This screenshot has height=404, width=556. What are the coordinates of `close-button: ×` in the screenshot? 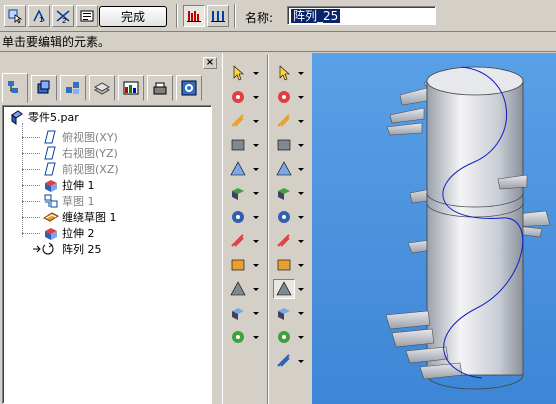 It's located at (210, 63).